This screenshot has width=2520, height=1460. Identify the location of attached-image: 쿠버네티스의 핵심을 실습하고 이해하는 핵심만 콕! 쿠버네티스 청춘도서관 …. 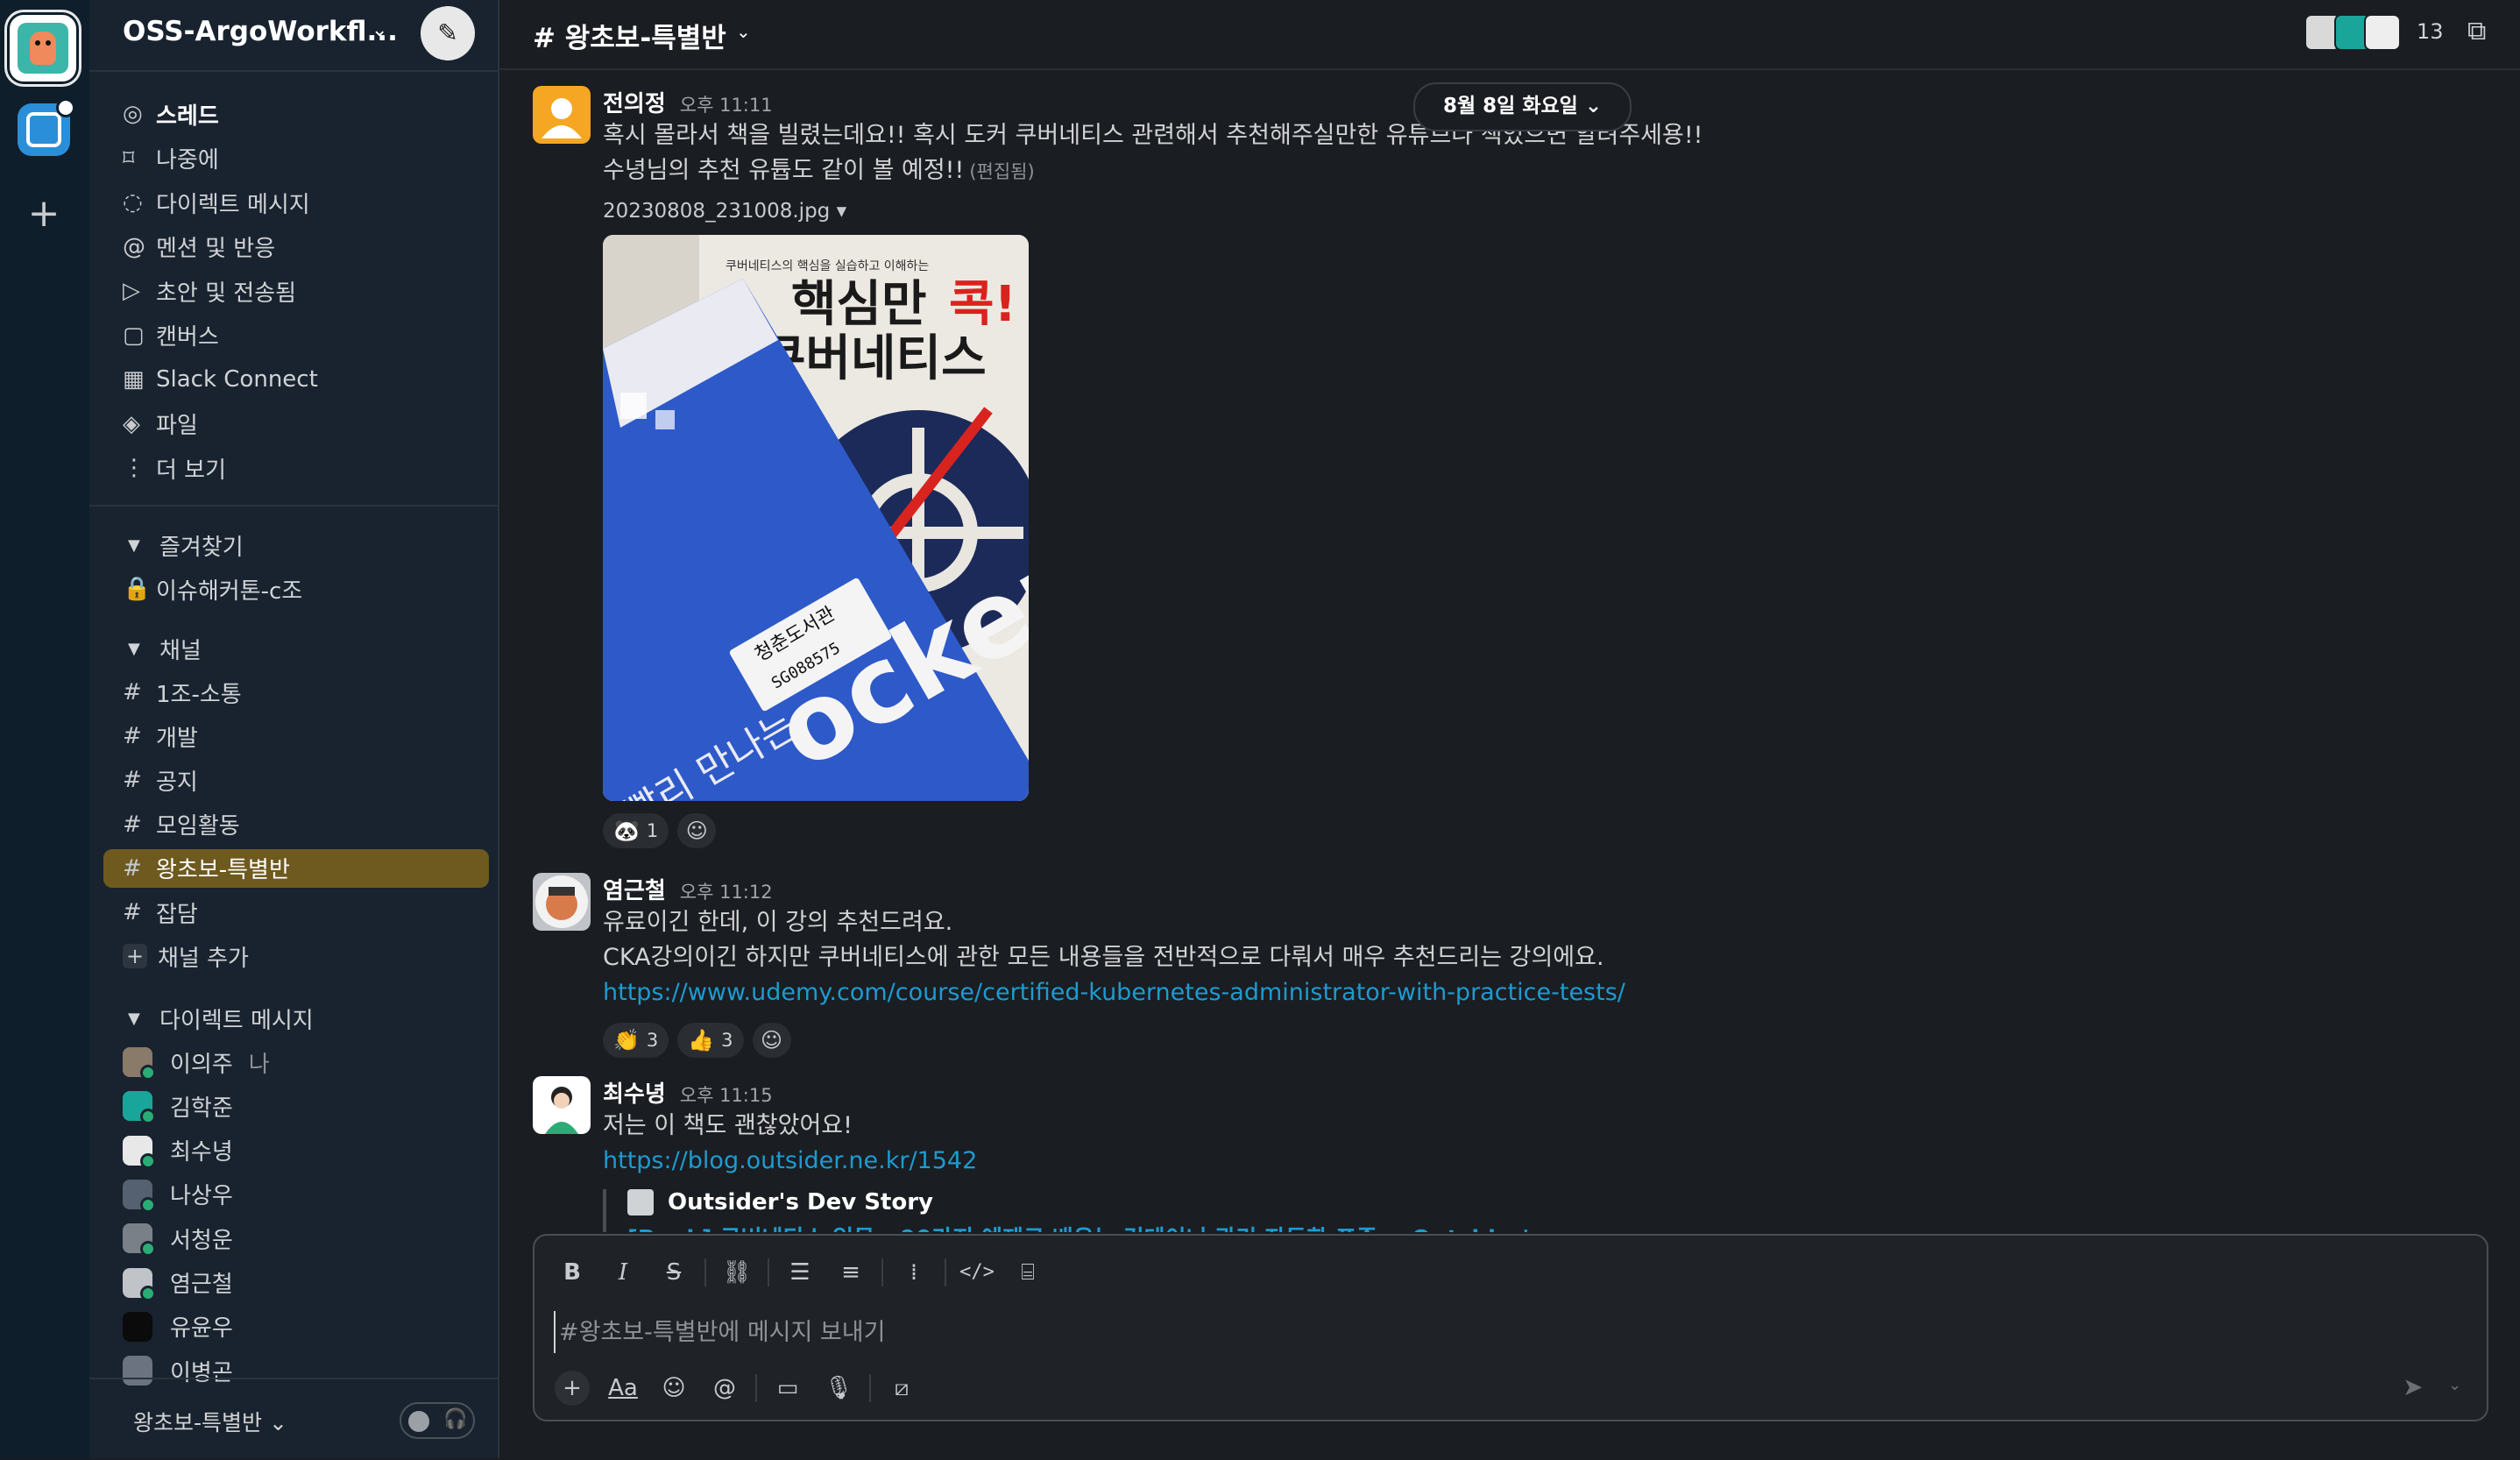
(816, 518).